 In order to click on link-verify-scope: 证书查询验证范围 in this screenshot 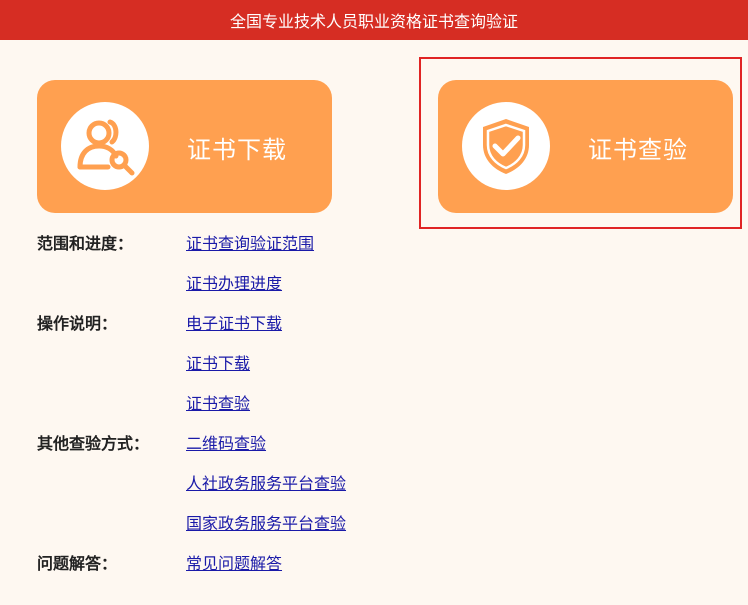, I will do `click(250, 242)`.